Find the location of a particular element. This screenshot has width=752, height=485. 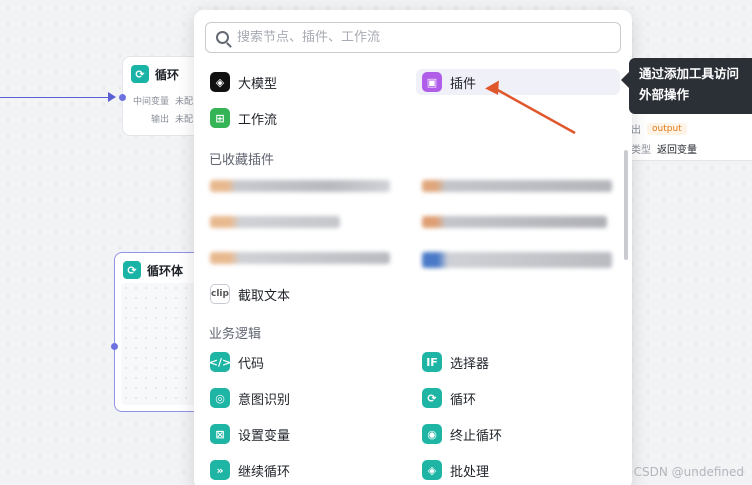

search-box is located at coordinates (413, 37).